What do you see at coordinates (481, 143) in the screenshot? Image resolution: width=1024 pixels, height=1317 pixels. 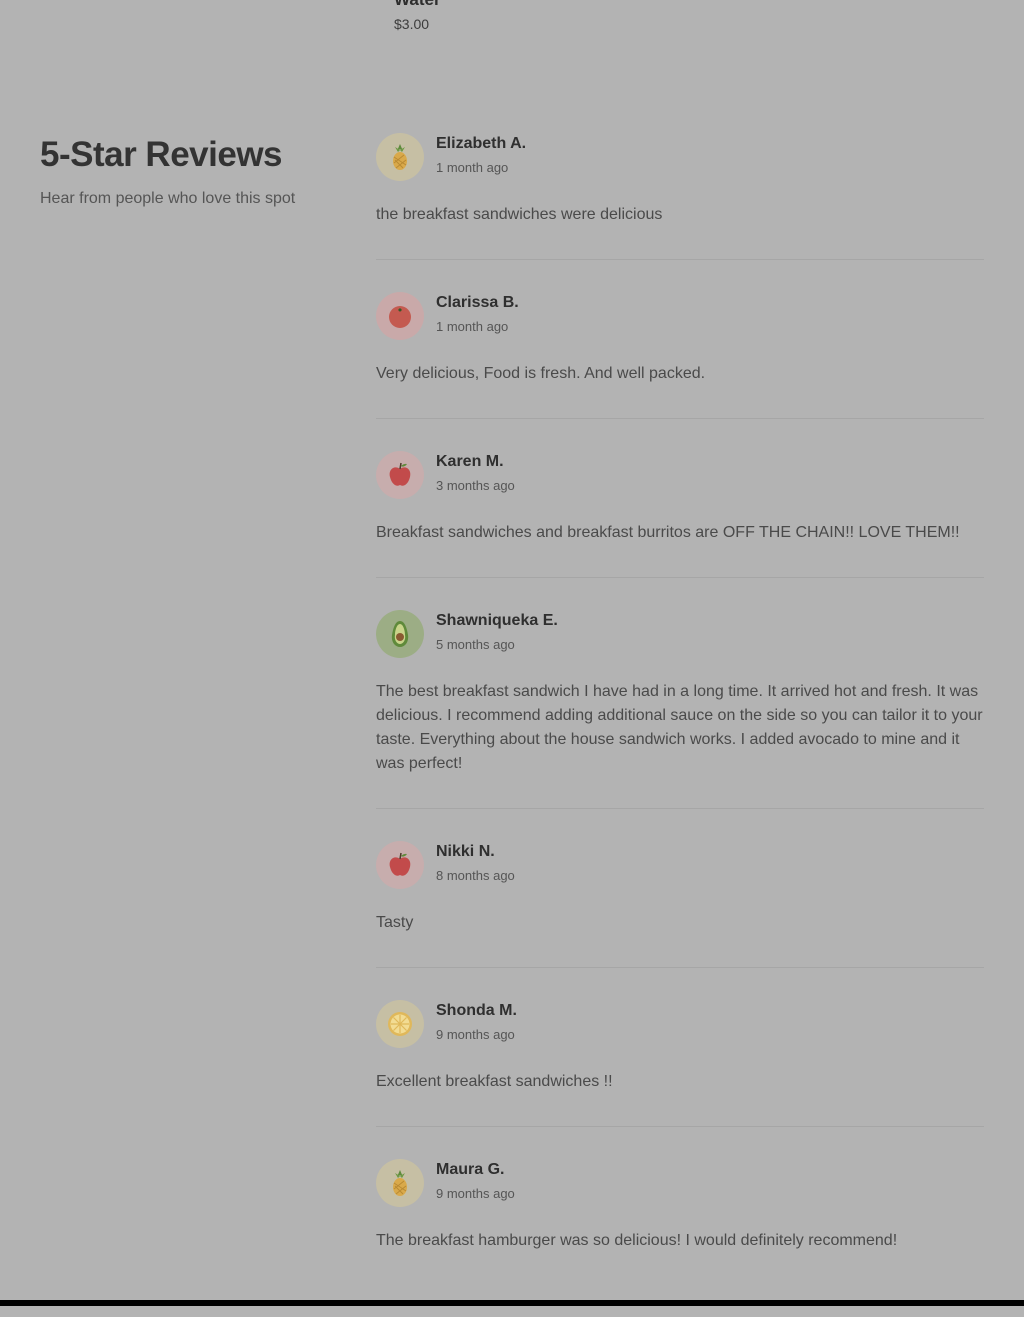 I see `reviewer-name: Elizabeth A.` at bounding box center [481, 143].